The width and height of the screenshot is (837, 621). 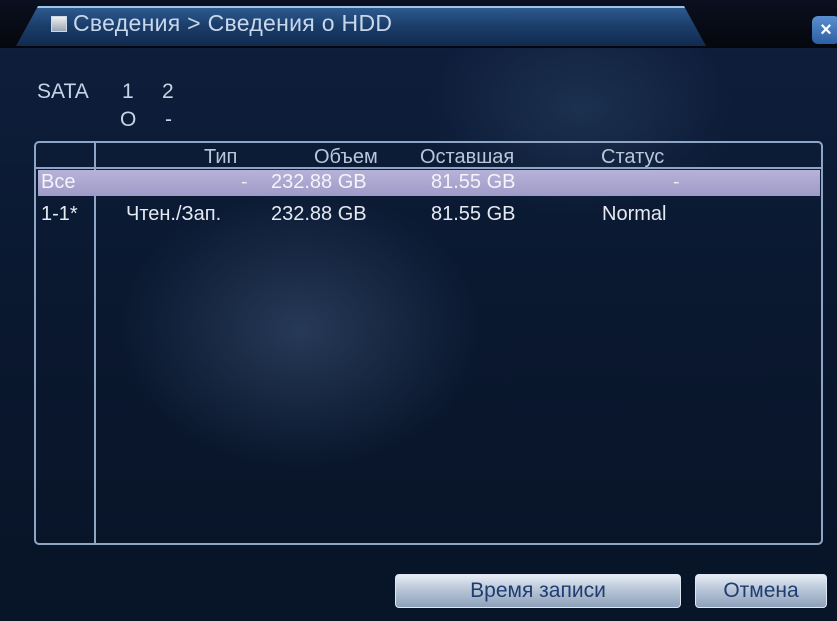 What do you see at coordinates (467, 157) in the screenshot?
I see `column-header-remaining: Оставшая` at bounding box center [467, 157].